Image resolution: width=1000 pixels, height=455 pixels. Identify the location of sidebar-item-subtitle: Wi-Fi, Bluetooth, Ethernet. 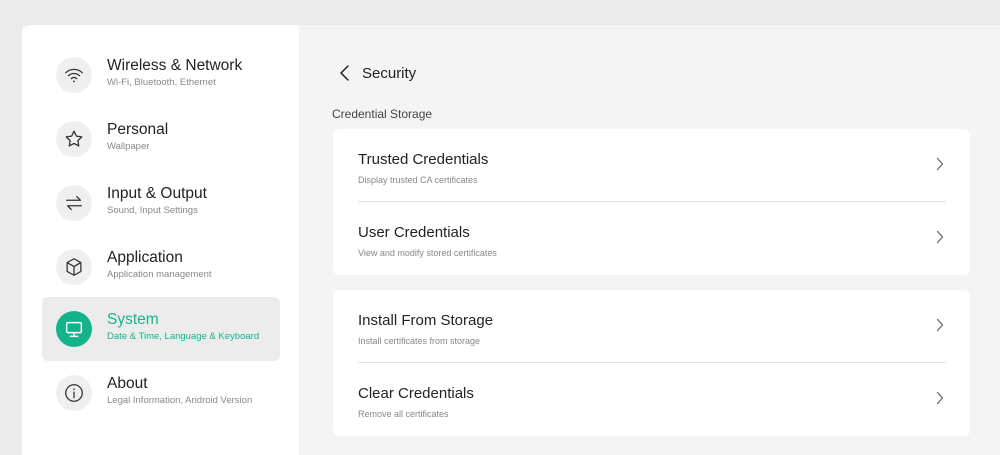
(161, 82).